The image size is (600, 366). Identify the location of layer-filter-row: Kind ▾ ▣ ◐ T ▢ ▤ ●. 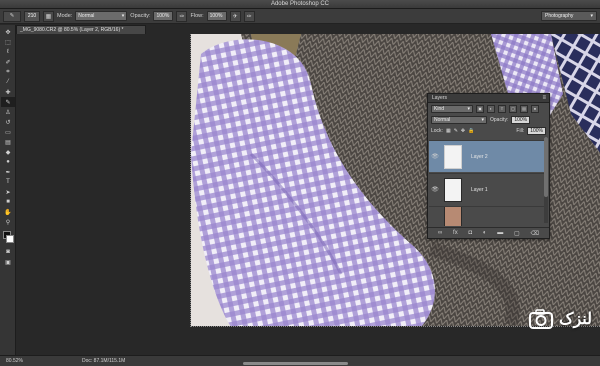
(488, 108).